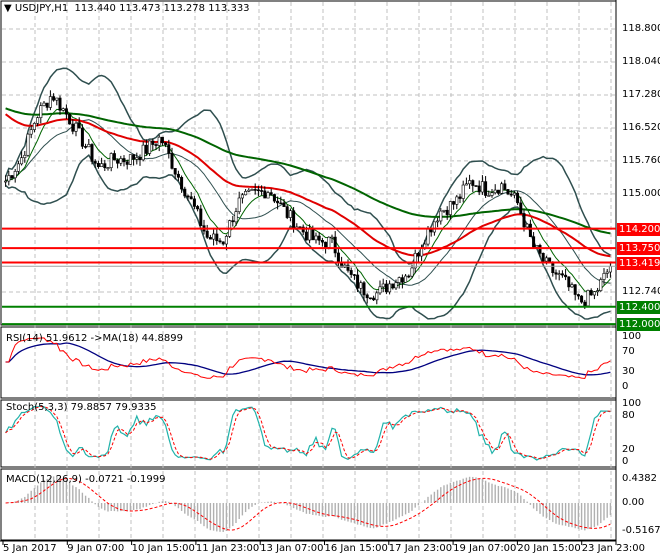 This screenshot has height=560, width=660. Describe the element at coordinates (356, 548) in the screenshot. I see `time-tick: 16 Jan 15:00` at that location.